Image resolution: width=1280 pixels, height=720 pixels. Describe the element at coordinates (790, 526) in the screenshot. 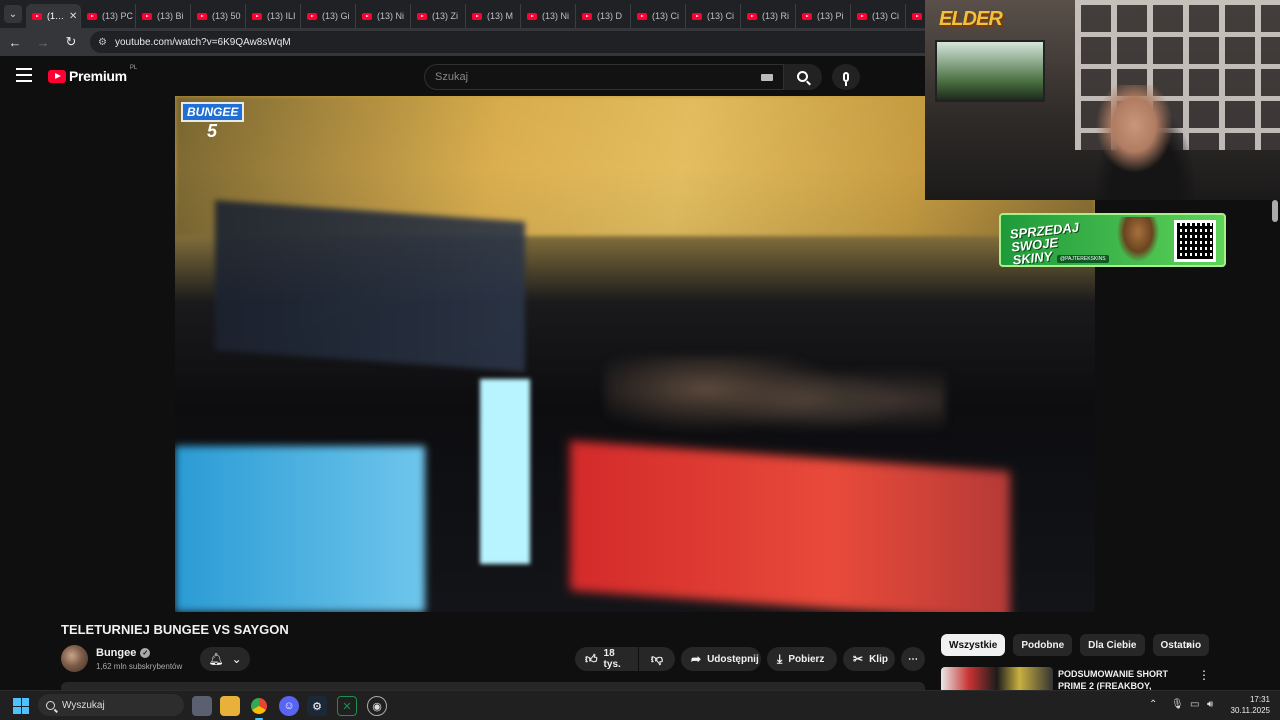

I see `video-frame-red-desk` at that location.